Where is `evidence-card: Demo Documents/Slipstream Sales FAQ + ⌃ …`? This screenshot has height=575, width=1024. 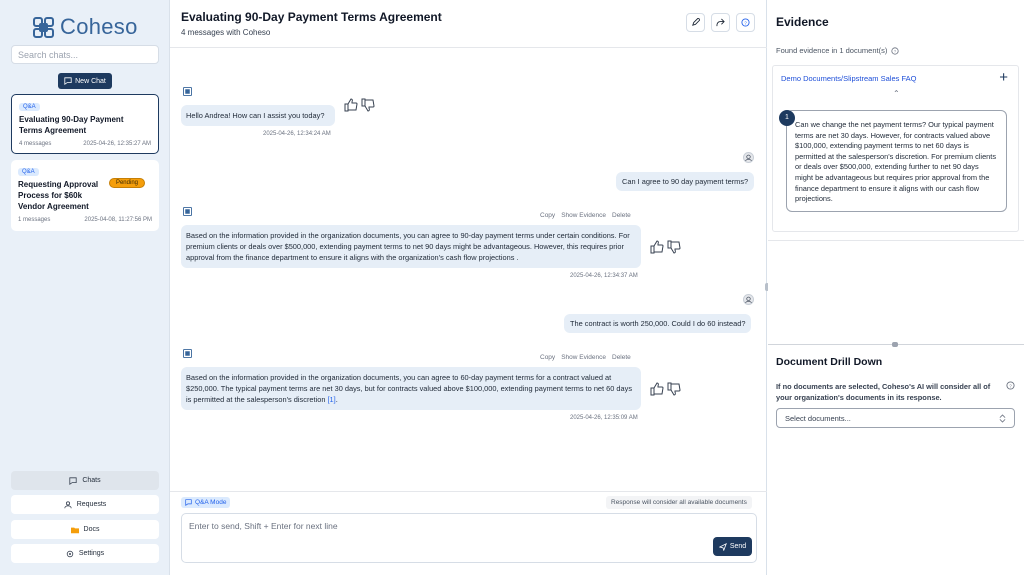 evidence-card: Demo Documents/Slipstream Sales FAQ + ⌃ … is located at coordinates (895, 148).